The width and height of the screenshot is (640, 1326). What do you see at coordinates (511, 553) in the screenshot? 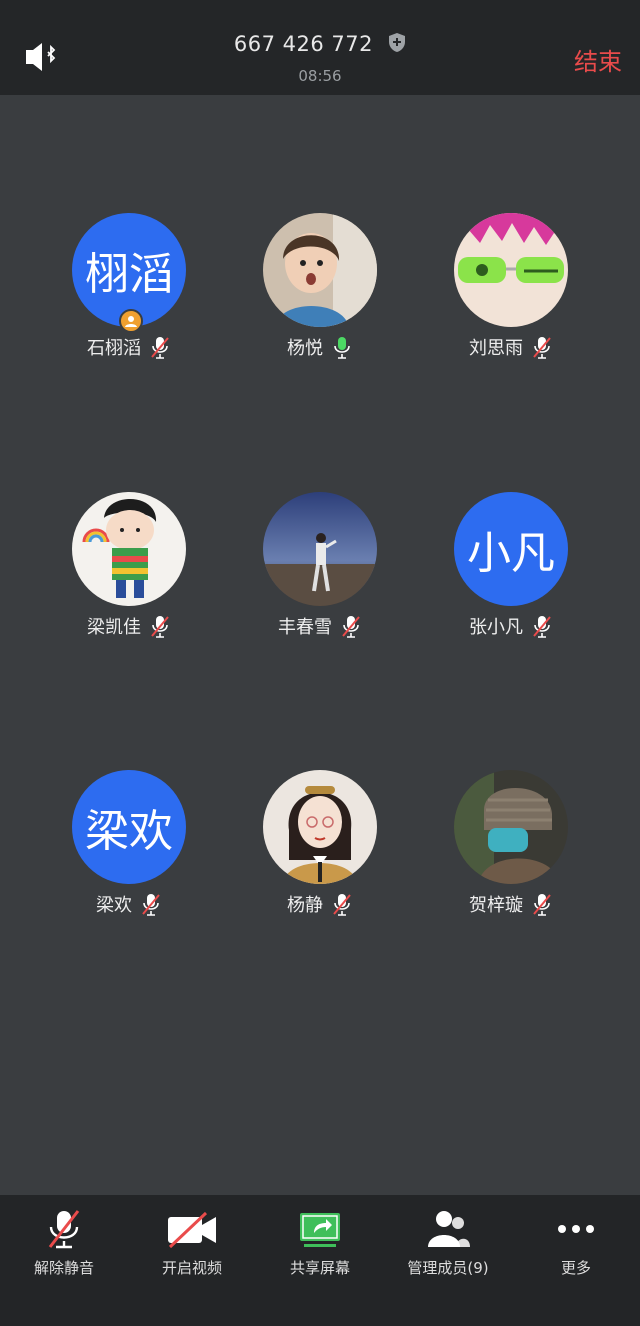
I see `avatar-initials: 小凡` at bounding box center [511, 553].